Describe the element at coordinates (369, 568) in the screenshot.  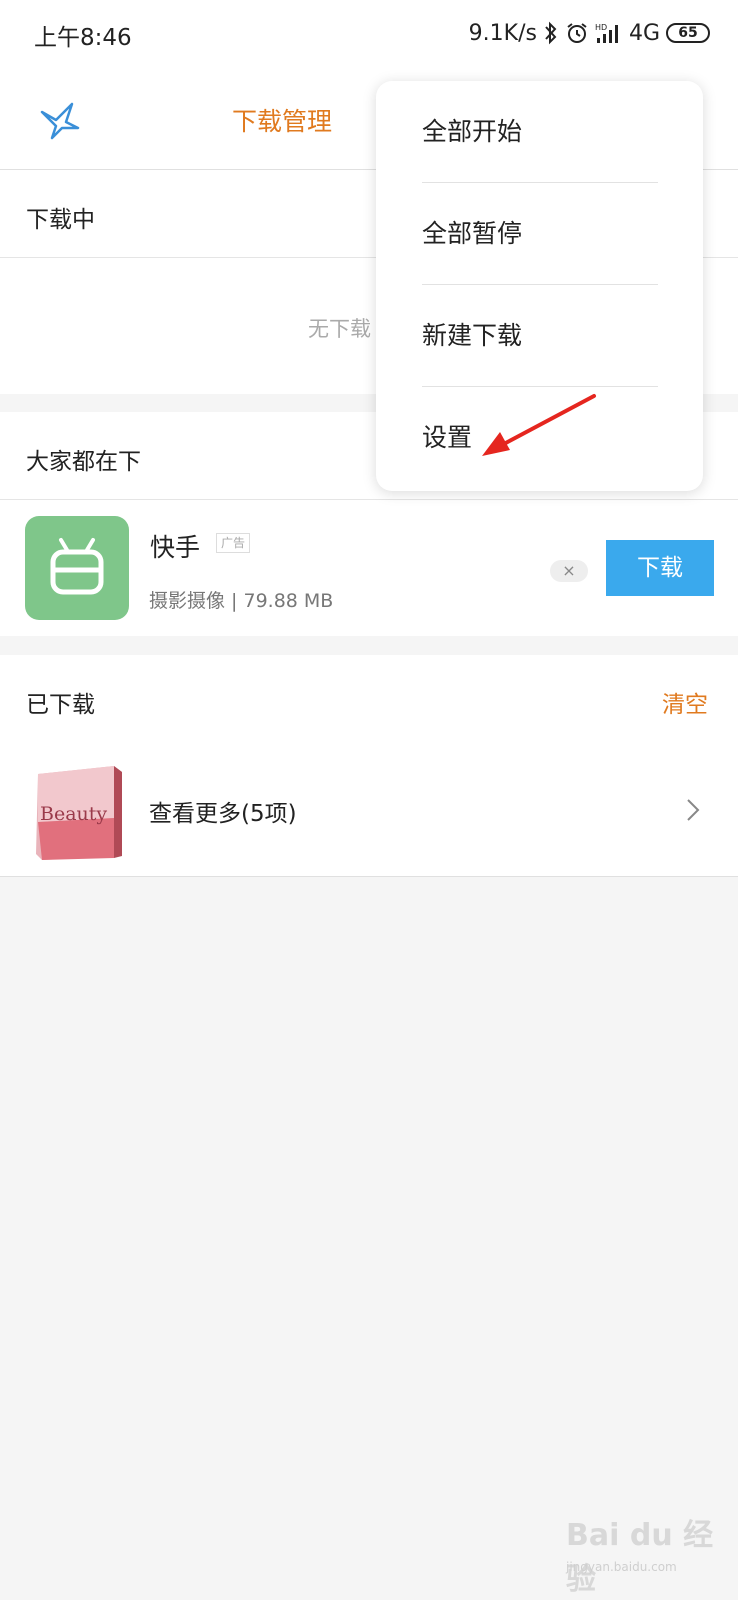
I see `ad-app-row: 快手 广告 摄影摄像 | 79.88 MB × 下载` at that location.